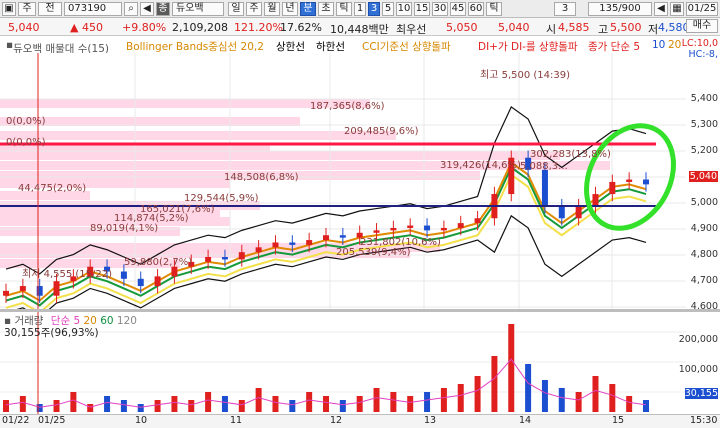 This screenshot has height=428, width=720. What do you see at coordinates (704, 228) in the screenshot?
I see `price-tick: 4,900` at bounding box center [704, 228].